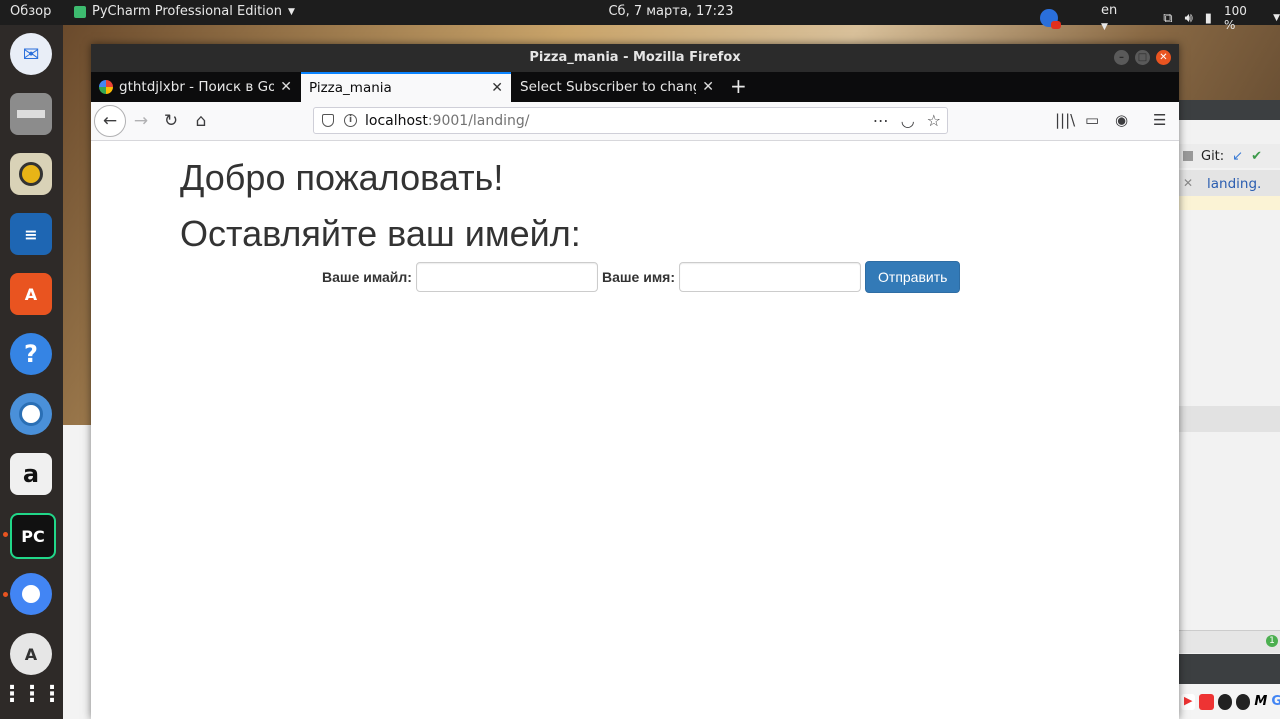  What do you see at coordinates (1272, 641) in the screenshot?
I see `event-badge: 1` at bounding box center [1272, 641].